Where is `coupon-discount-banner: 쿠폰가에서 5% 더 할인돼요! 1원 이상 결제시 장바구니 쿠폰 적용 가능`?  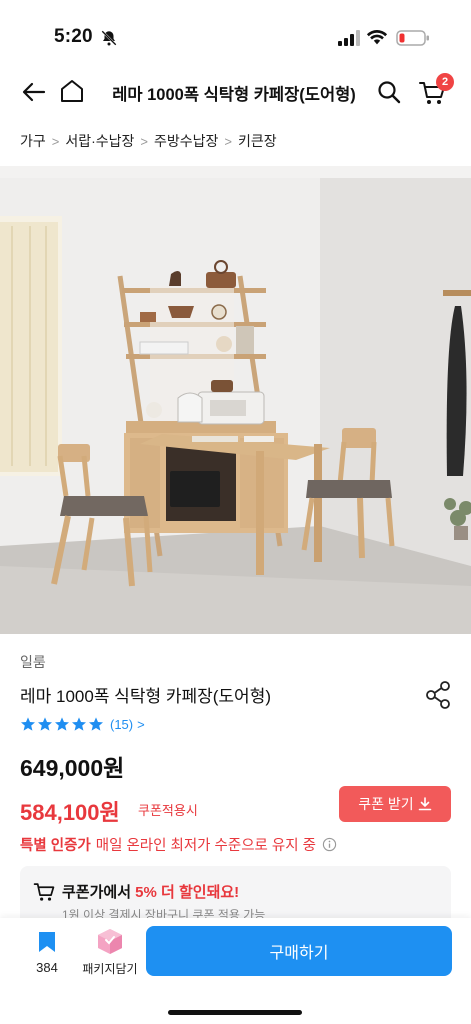
coupon-discount-banner: 쿠폰가에서 5% 더 할인돼요! 1원 이상 결제시 장바구니 쿠폰 적용 가능 is located at coordinates (235, 896).